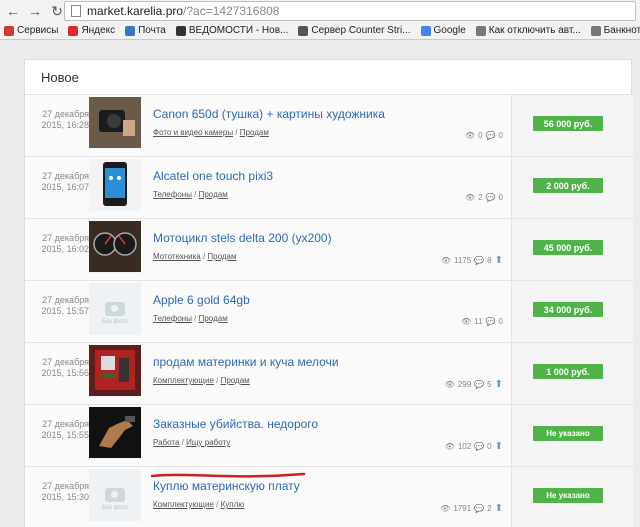 This screenshot has width=640, height=527. Describe the element at coordinates (177, 256) in the screenshot. I see `category-link: Мототехника` at that location.